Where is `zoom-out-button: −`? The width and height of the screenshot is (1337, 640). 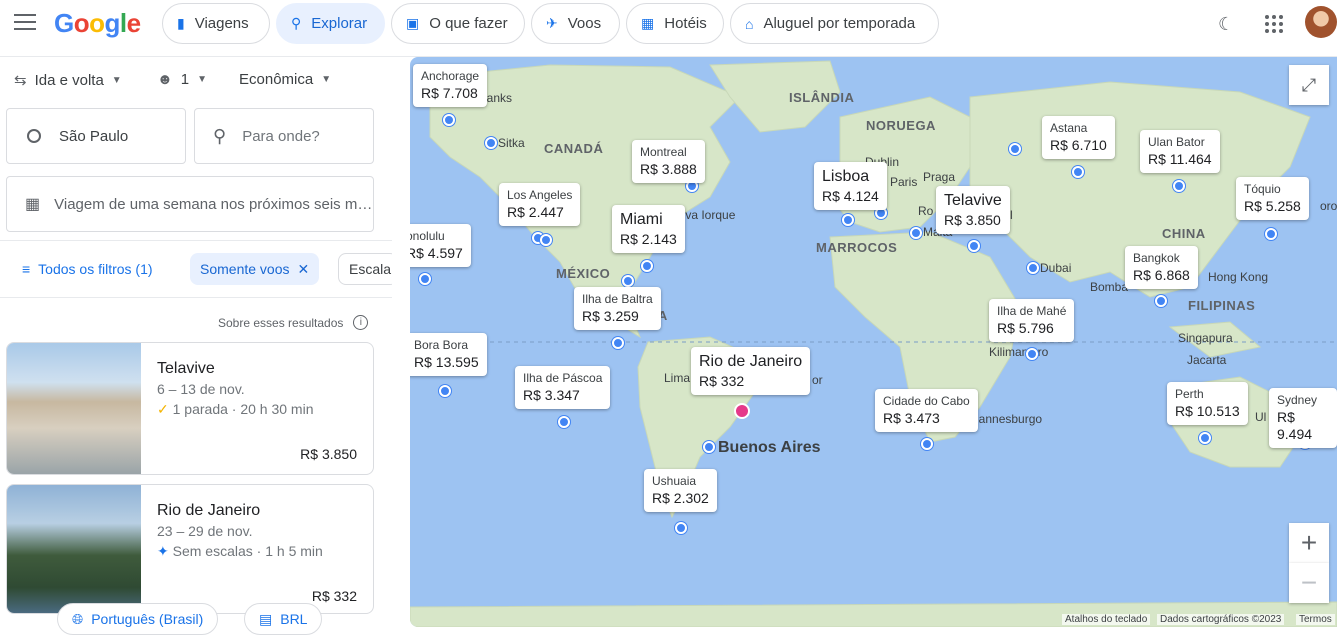
zoom-out-button: − is located at coordinates (1309, 583).